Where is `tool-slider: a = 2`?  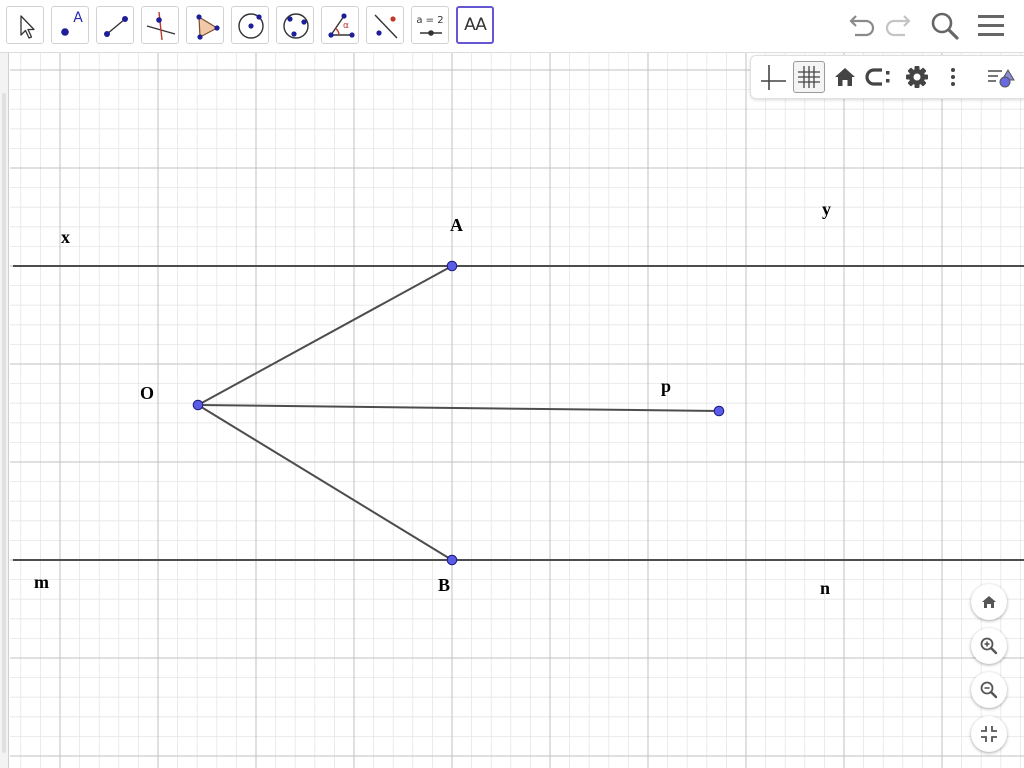 tool-slider: a = 2 is located at coordinates (430, 25).